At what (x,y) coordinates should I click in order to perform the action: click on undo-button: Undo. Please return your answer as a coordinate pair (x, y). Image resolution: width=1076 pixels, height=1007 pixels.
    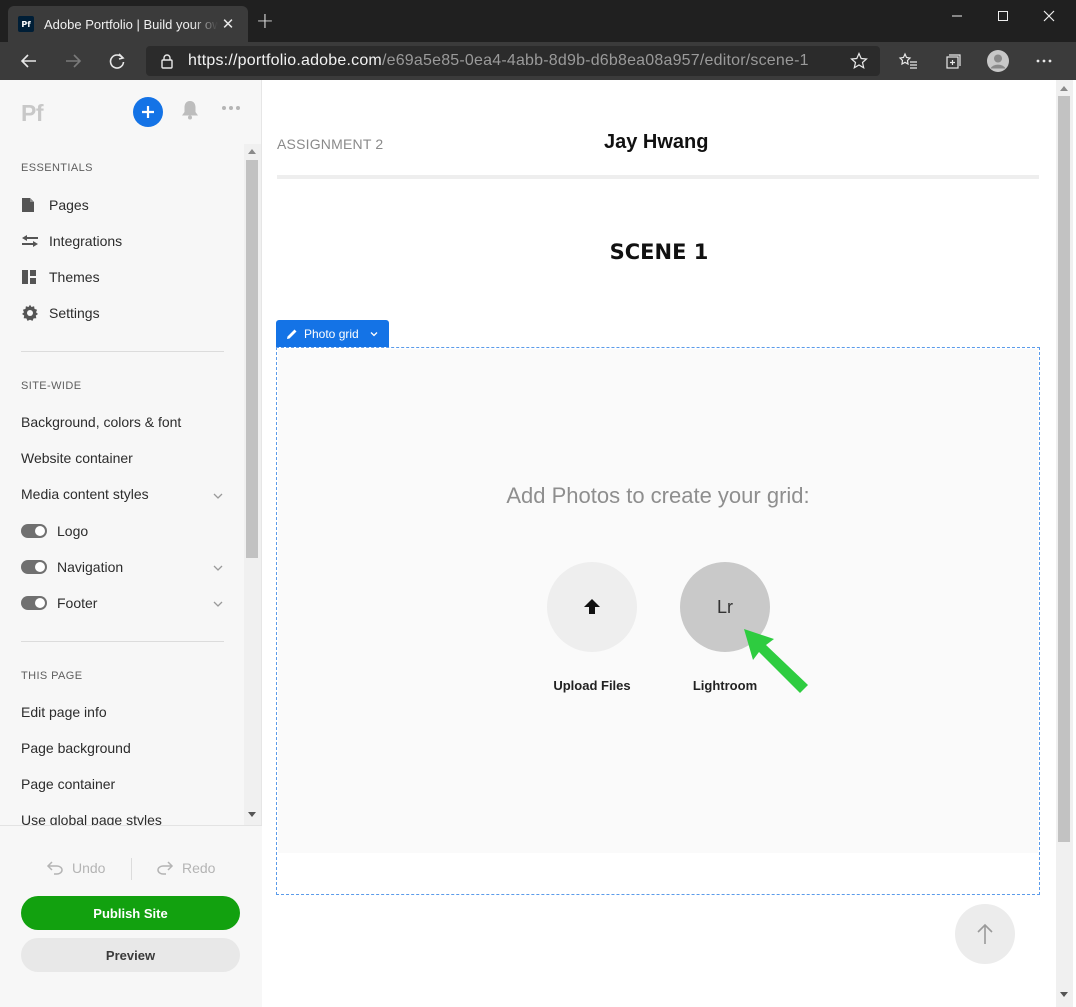
    Looking at the image, I should click on (75, 868).